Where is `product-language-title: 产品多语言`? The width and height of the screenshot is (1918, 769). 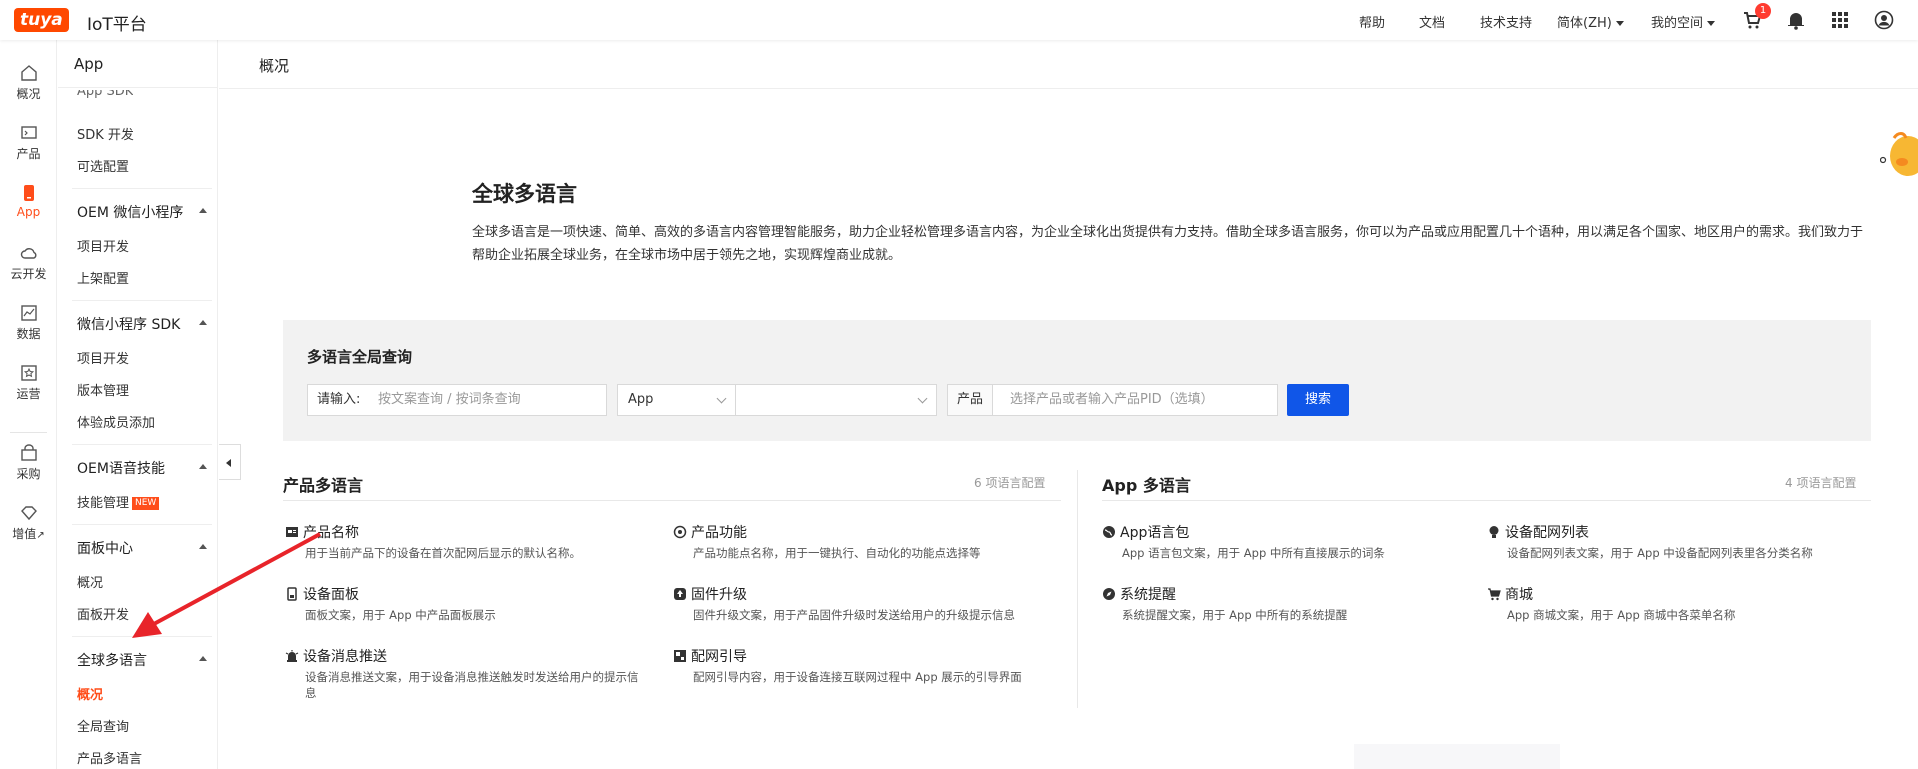
product-language-title: 产品多语言 is located at coordinates (323, 485).